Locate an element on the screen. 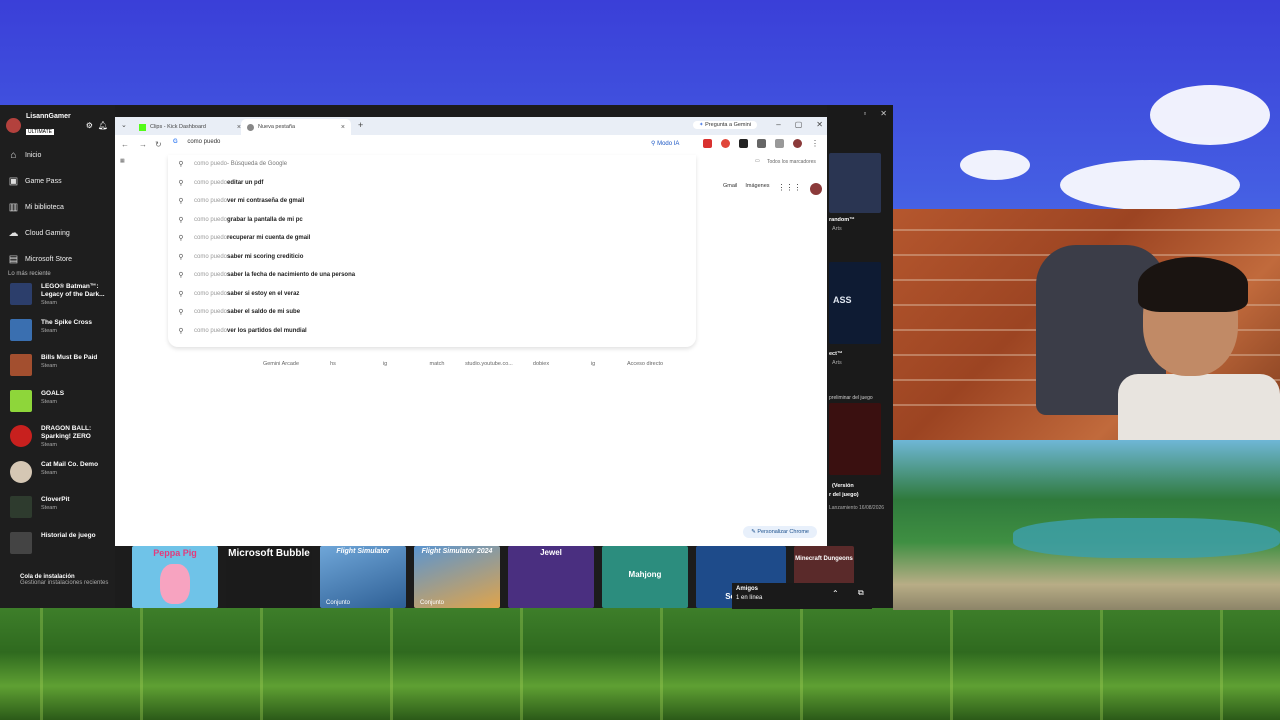 The image size is (1280, 720). kebab-menu-icon: ⋮ is located at coordinates (815, 143).